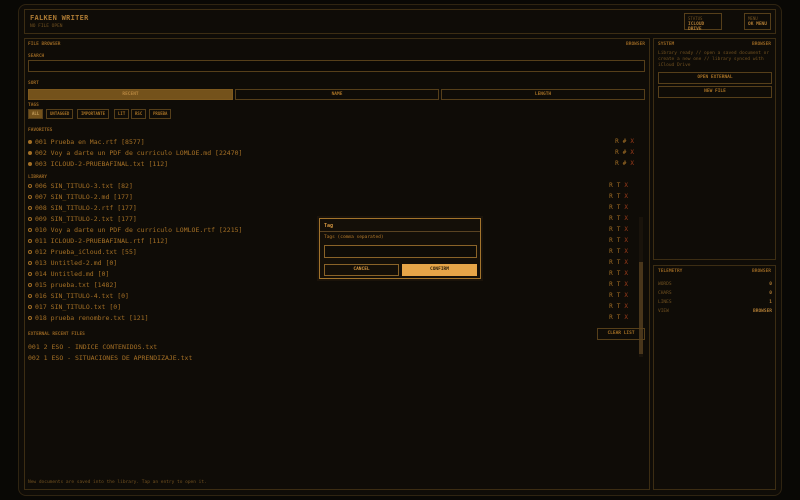  What do you see at coordinates (400, 231) in the screenshot?
I see `dialog-divider` at bounding box center [400, 231].